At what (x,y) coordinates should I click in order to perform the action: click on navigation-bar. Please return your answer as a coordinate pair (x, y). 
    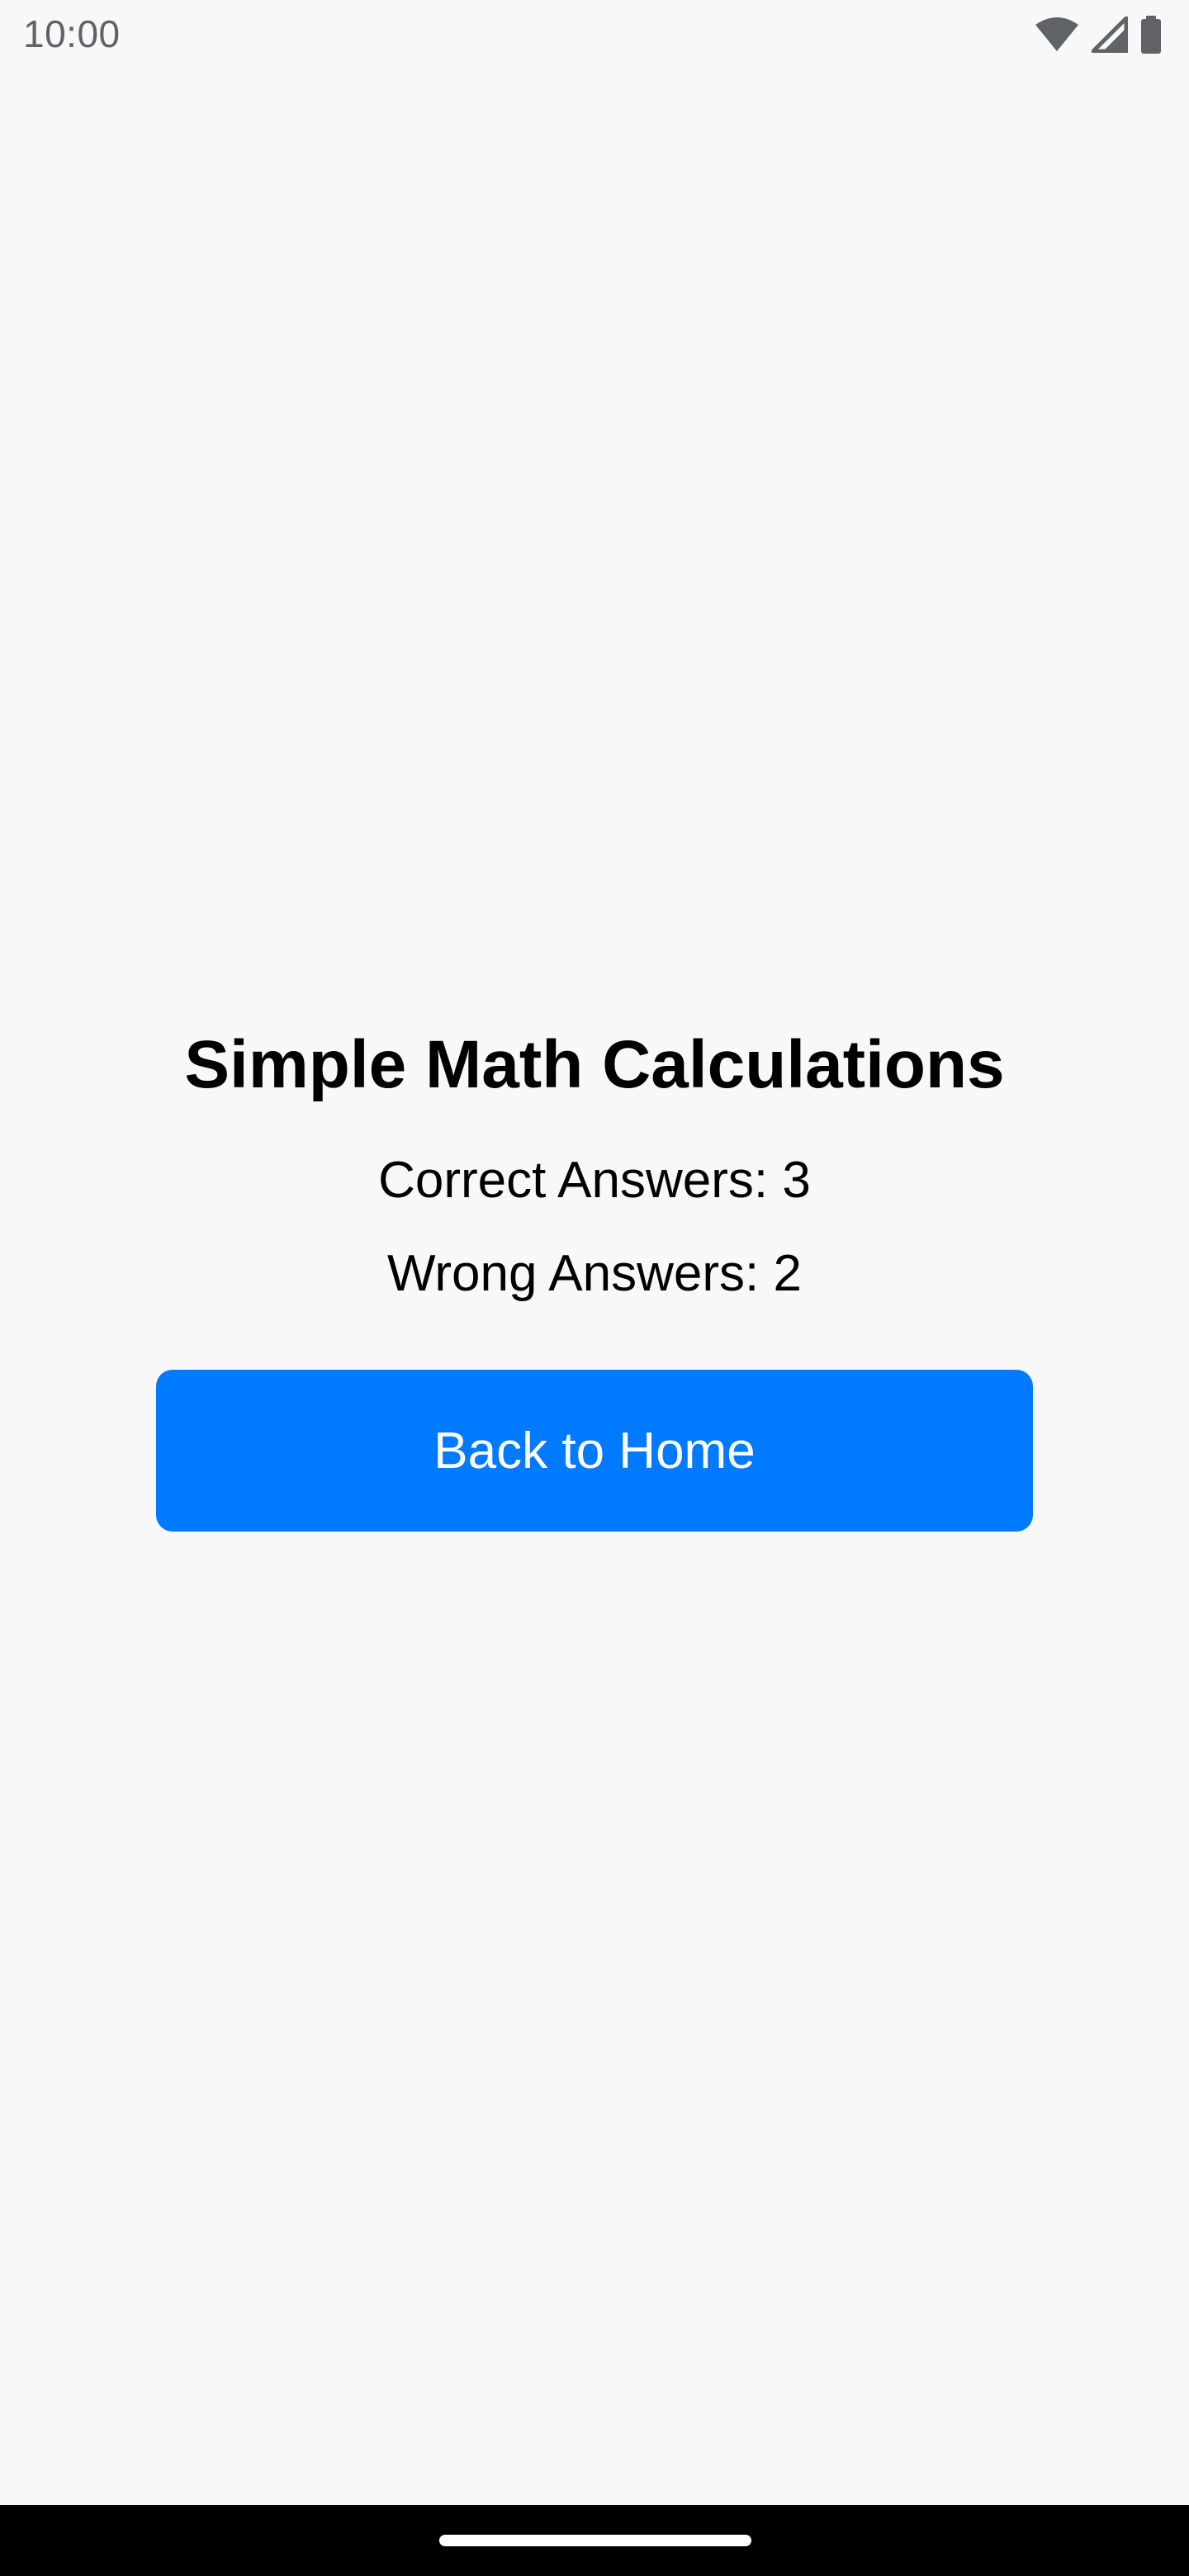
    Looking at the image, I should click on (594, 2540).